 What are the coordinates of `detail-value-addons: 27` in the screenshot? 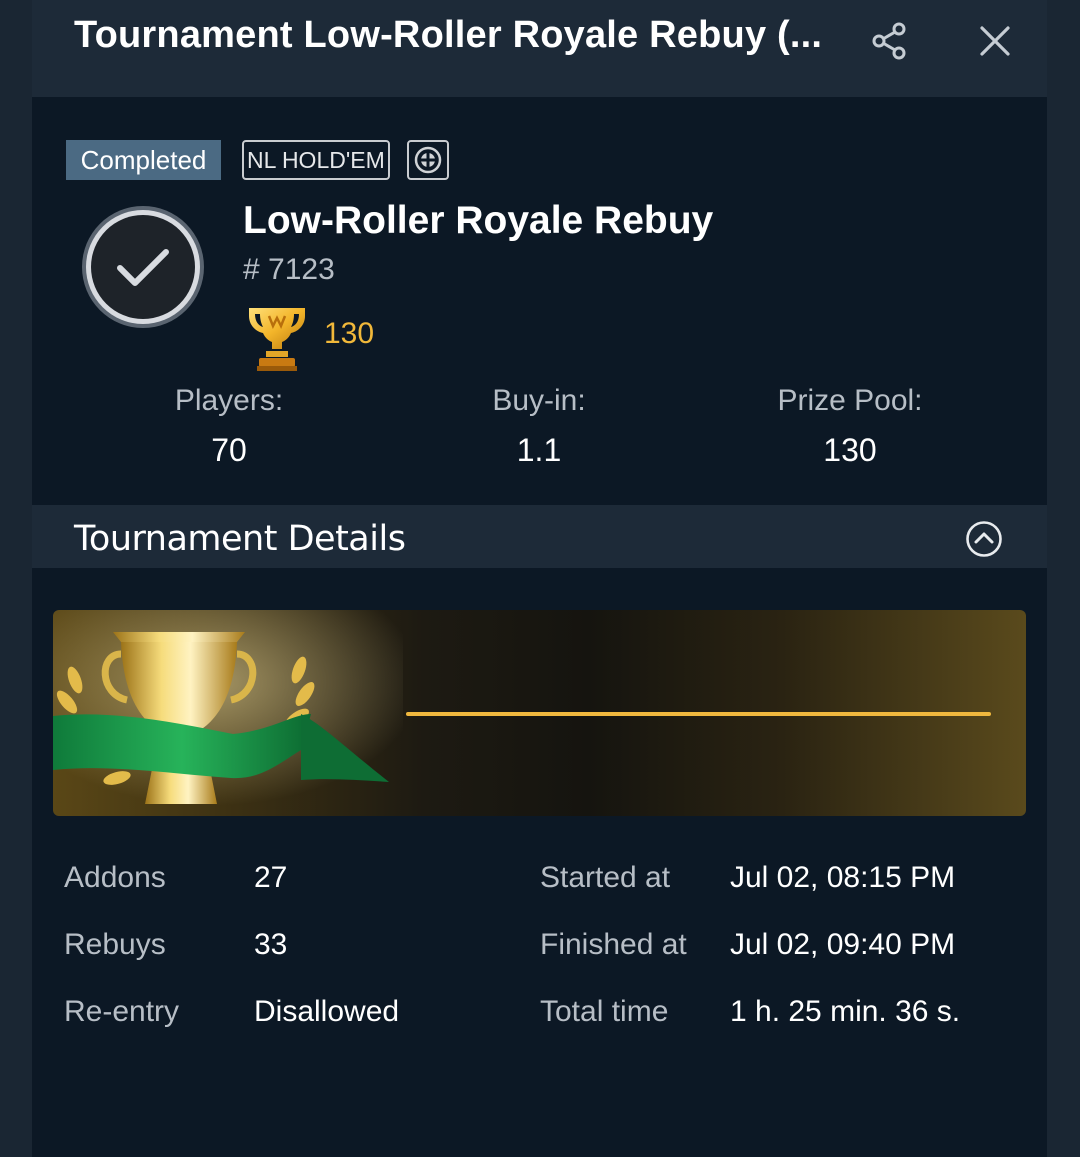 It's located at (271, 877).